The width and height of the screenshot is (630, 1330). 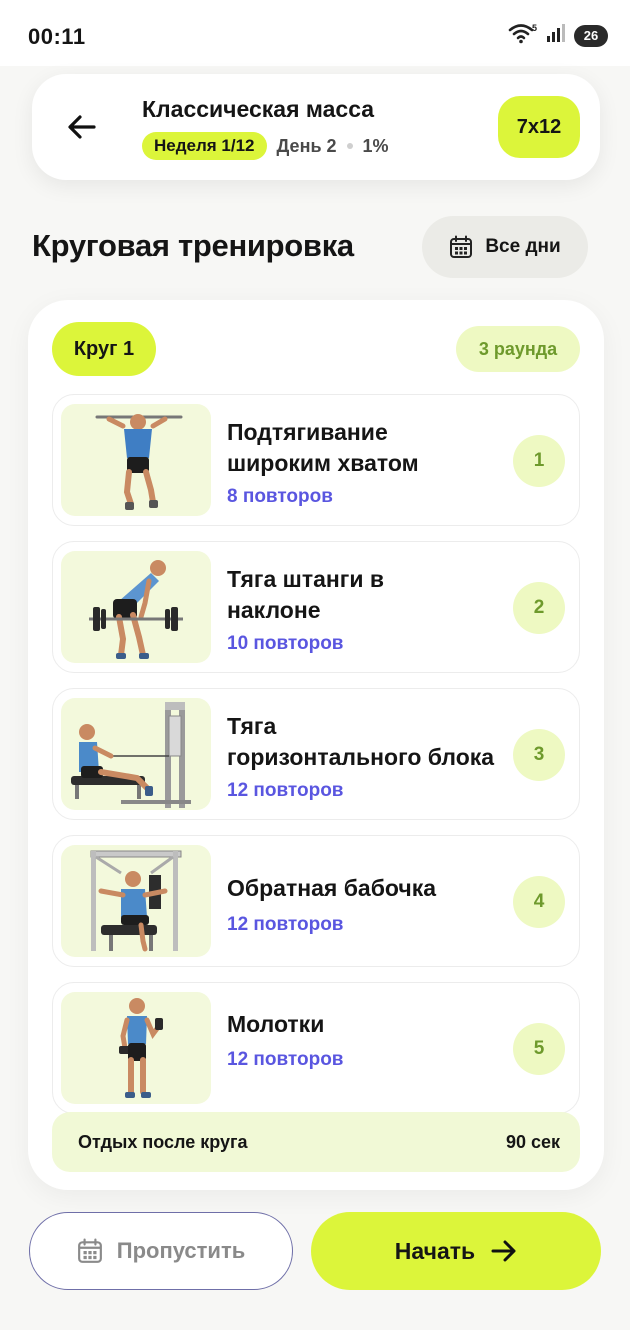 I want to click on status-icons: 5 26, so click(x=558, y=35).